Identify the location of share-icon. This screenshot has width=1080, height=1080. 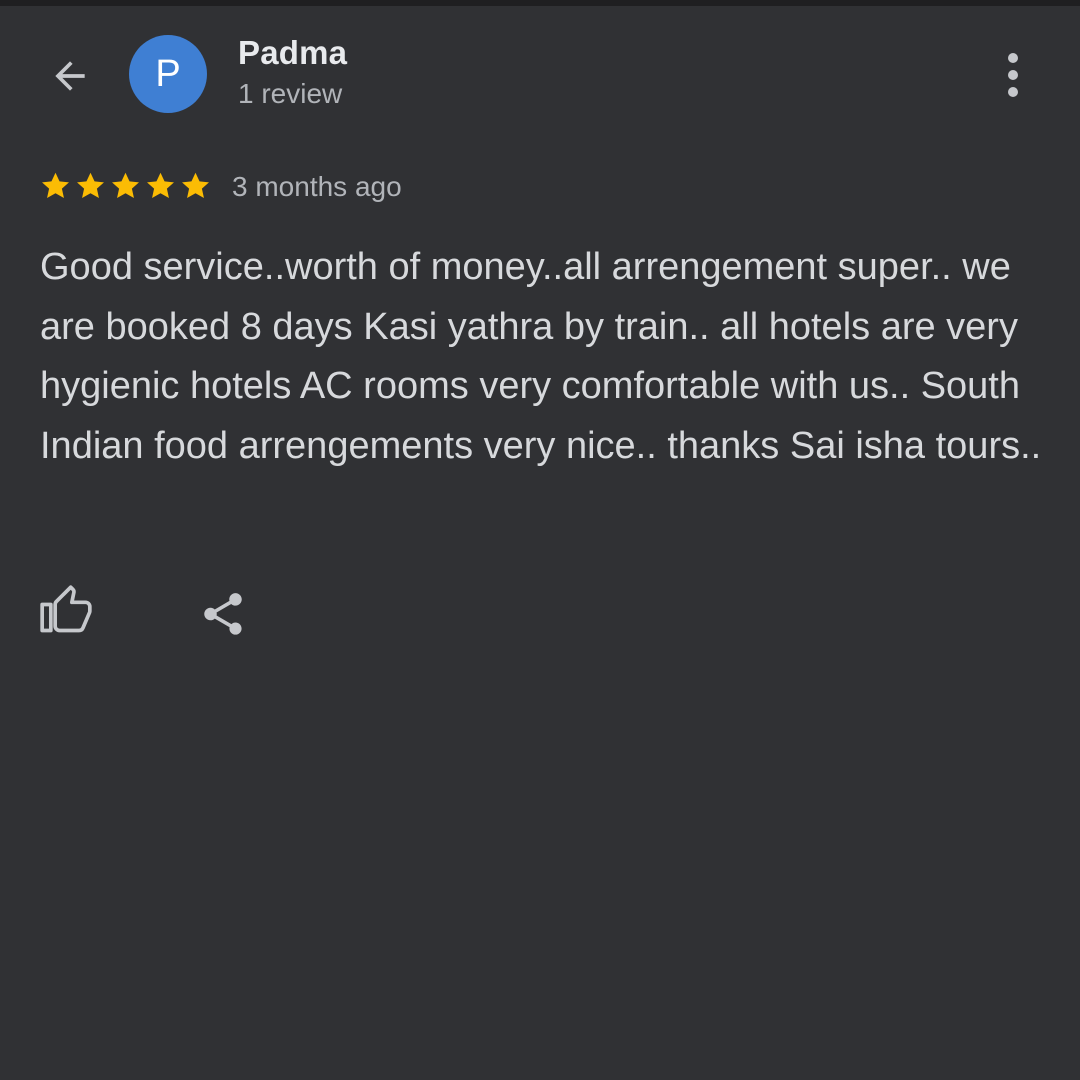
(223, 614).